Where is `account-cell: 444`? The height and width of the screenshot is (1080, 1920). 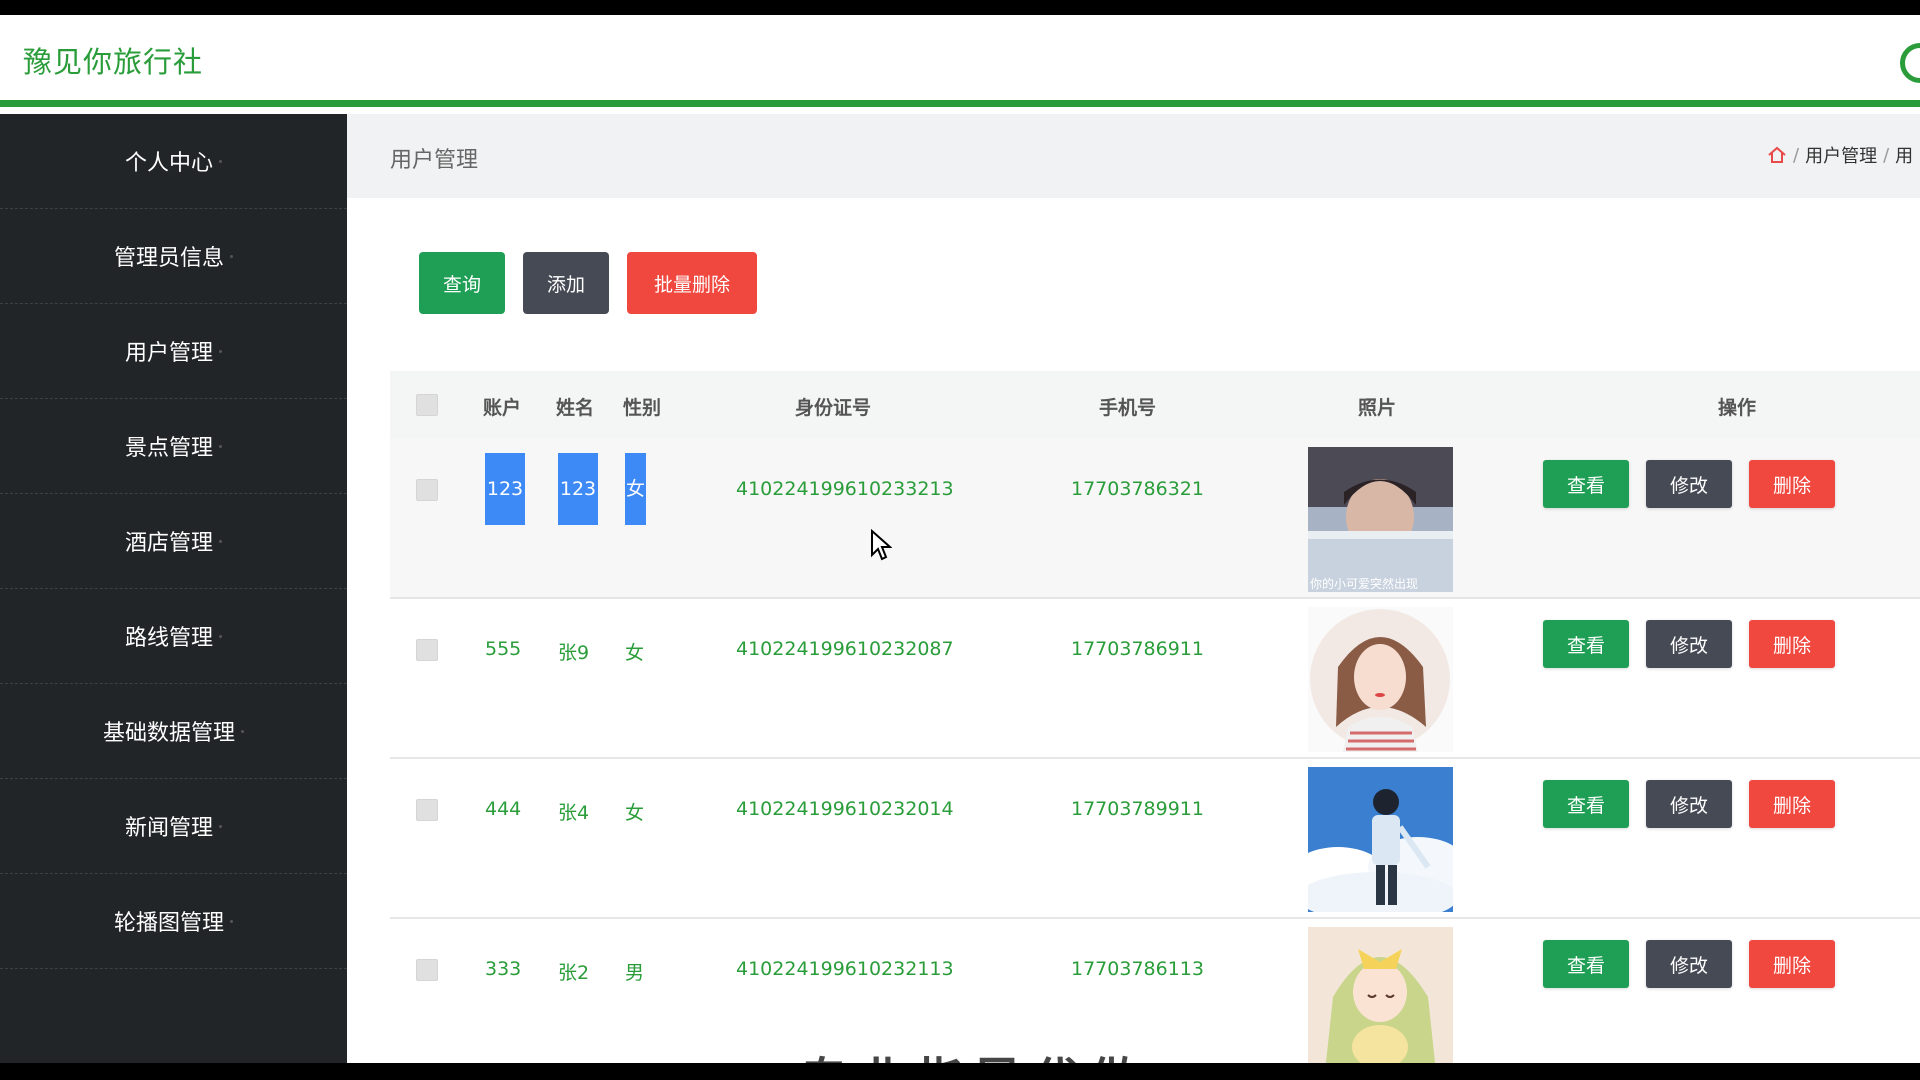 account-cell: 444 is located at coordinates (503, 809).